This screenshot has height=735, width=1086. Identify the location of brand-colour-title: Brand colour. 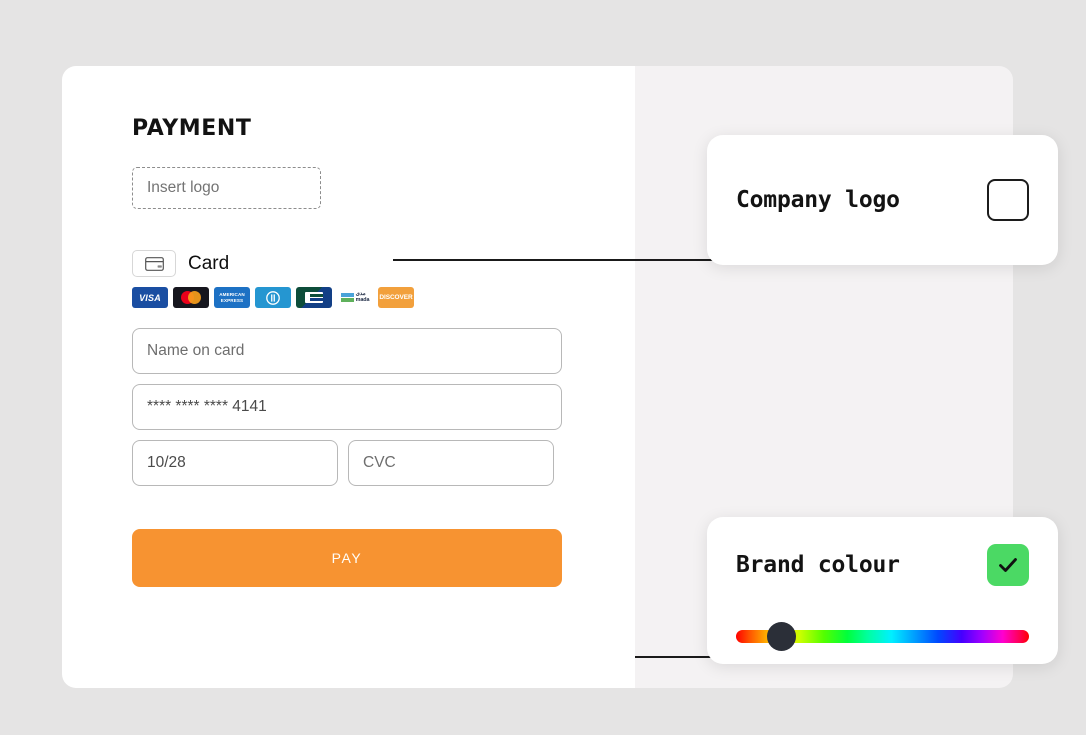
(818, 565).